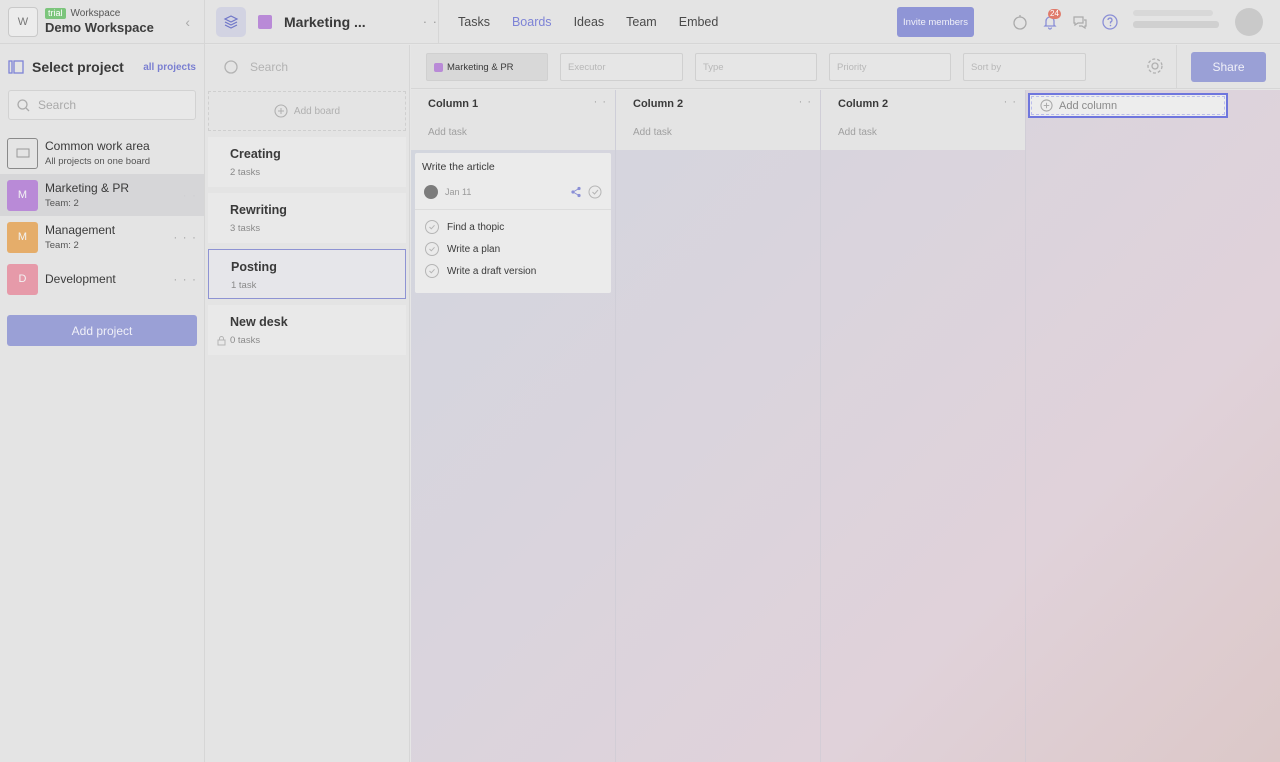  What do you see at coordinates (621, 67) in the screenshot?
I see `executor-filter: Executor` at bounding box center [621, 67].